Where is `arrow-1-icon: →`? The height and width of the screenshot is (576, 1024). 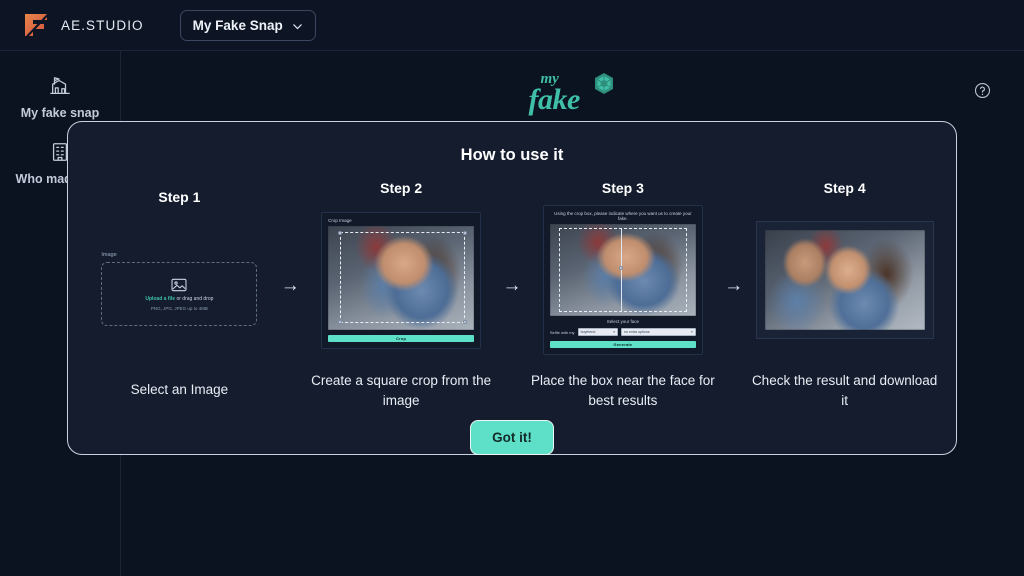
arrow-1-icon: → is located at coordinates (290, 285).